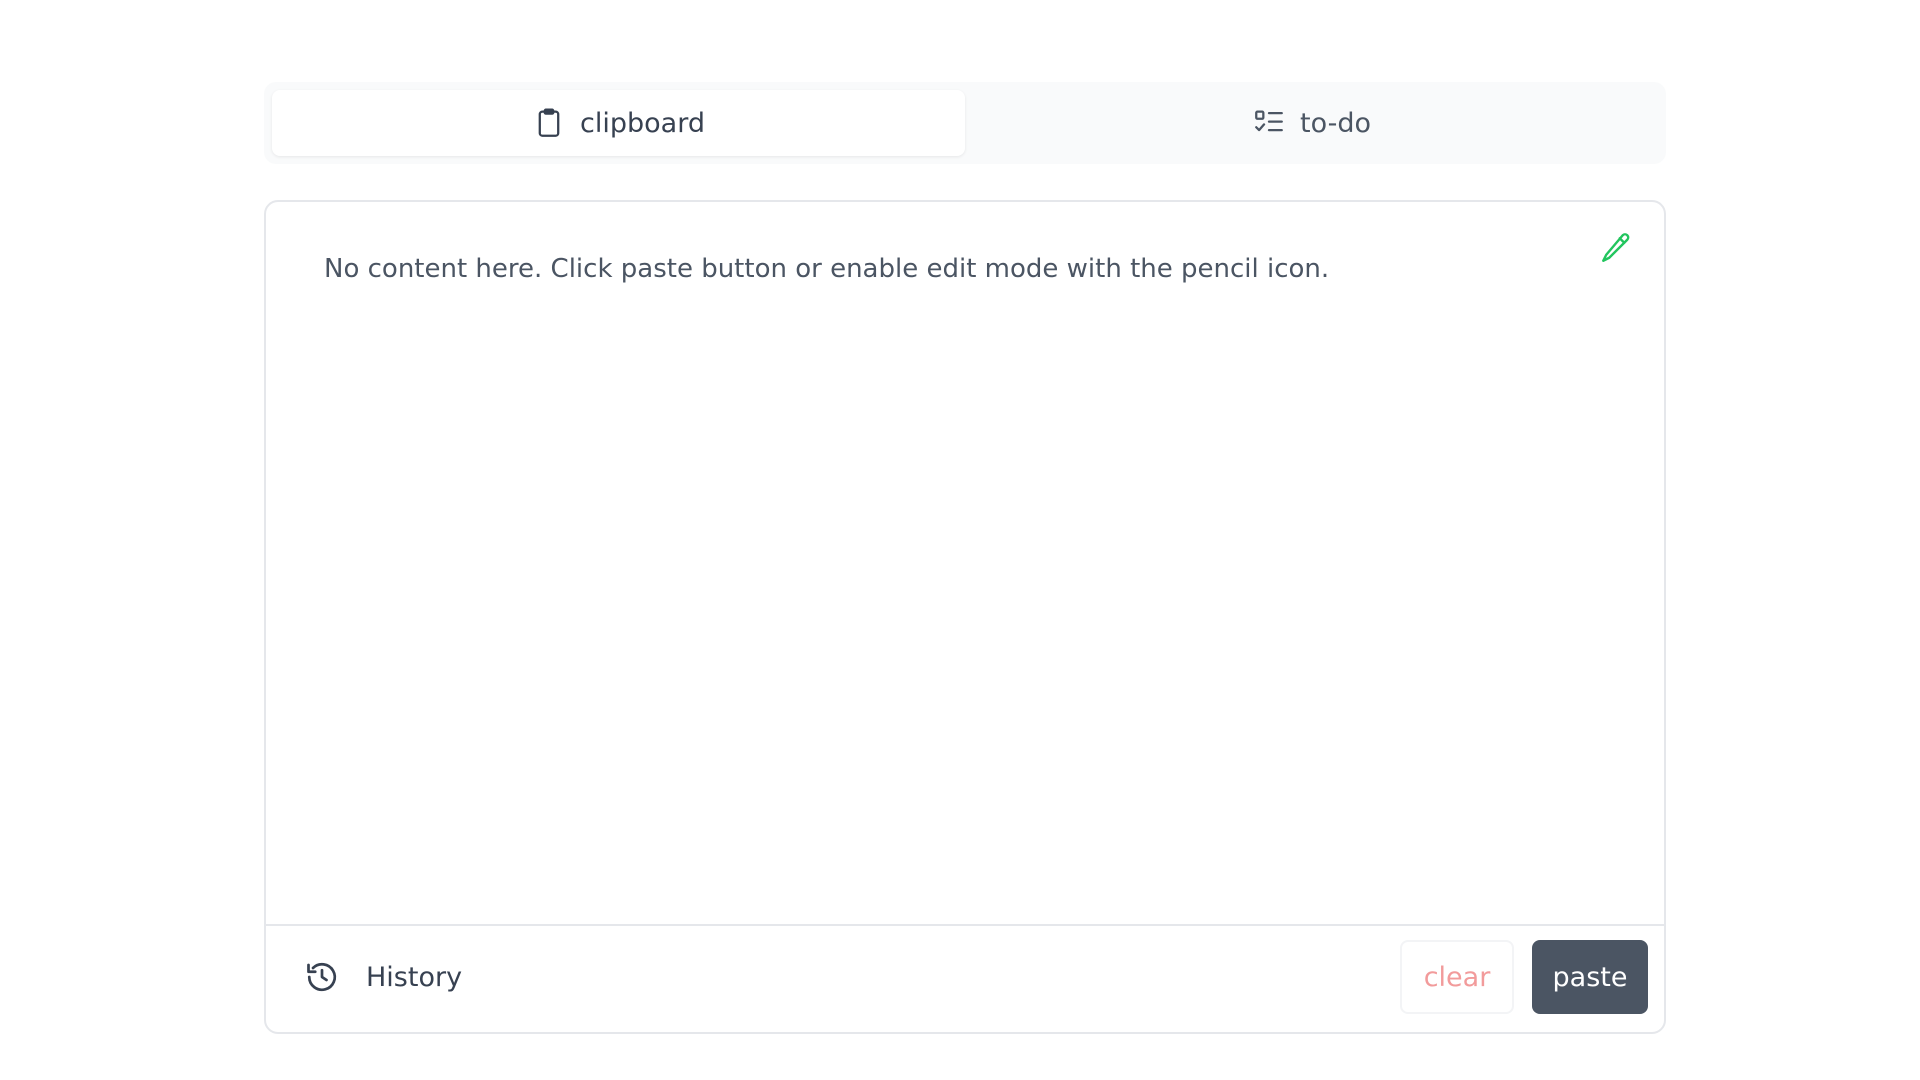 The image size is (1920, 1080). What do you see at coordinates (1269, 123) in the screenshot?
I see `checklist-icon` at bounding box center [1269, 123].